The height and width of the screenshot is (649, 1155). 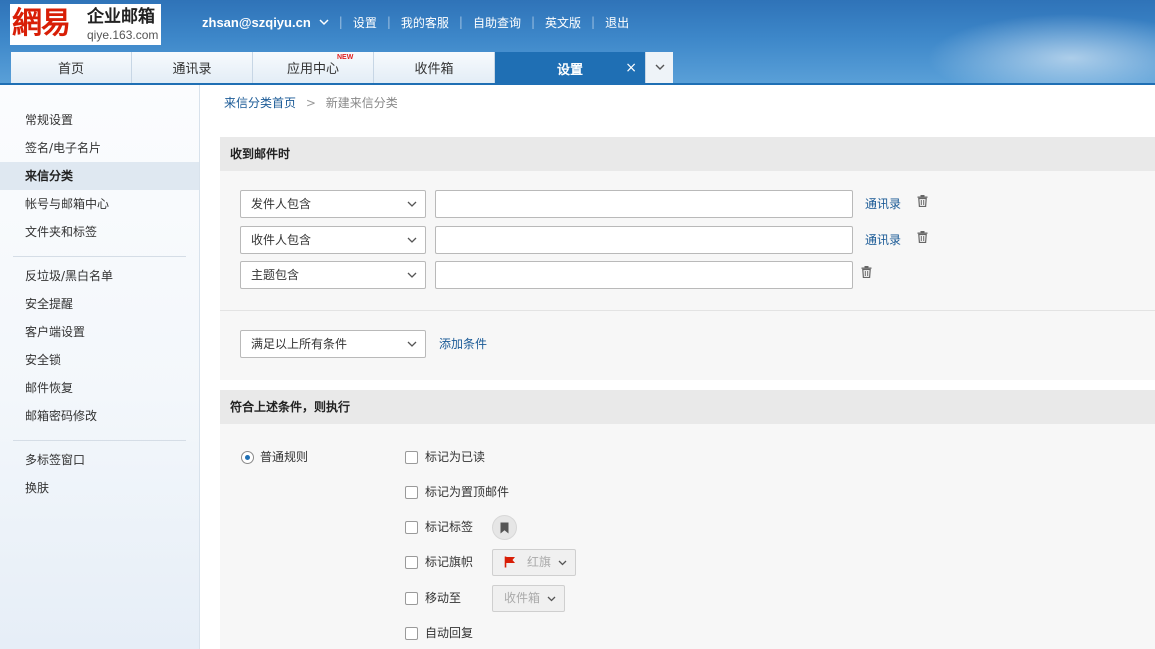 I want to click on red-flag-icon, so click(x=509, y=562).